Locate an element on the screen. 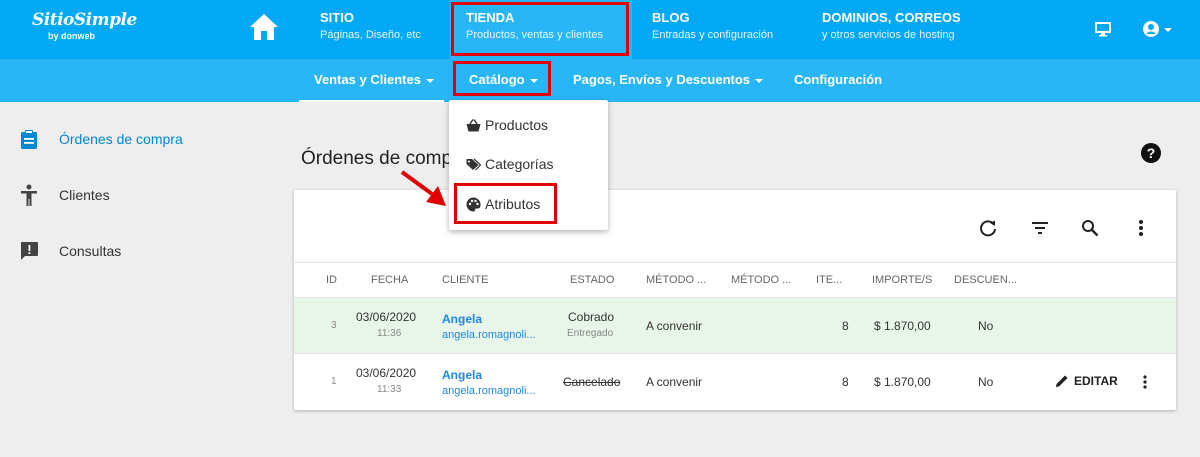 The height and width of the screenshot is (457, 1200). subnav-ventas: Ventas y Clientes is located at coordinates (371, 80).